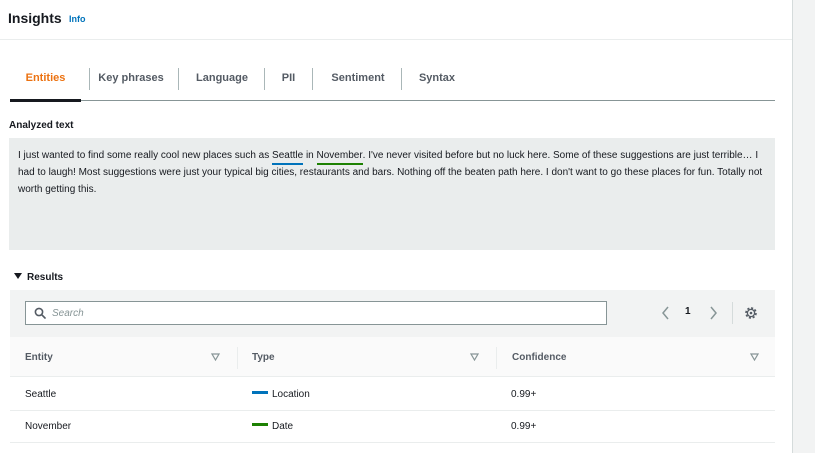 This screenshot has width=815, height=453. What do you see at coordinates (666, 313) in the screenshot?
I see `chevron-left-icon` at bounding box center [666, 313].